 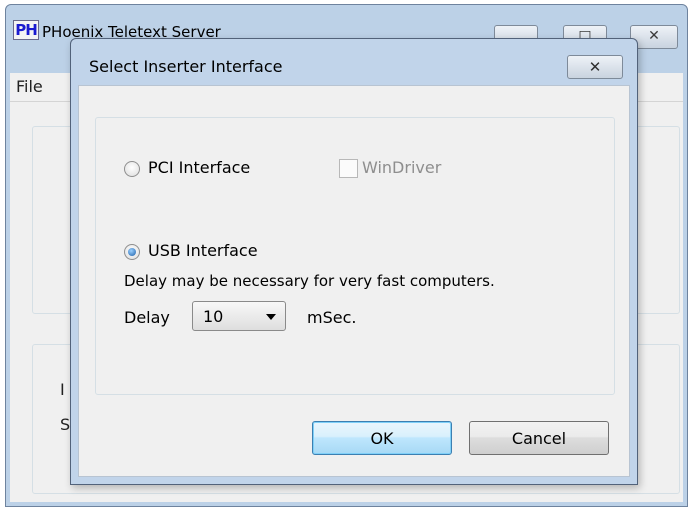 I want to click on delay-select: 10, so click(x=239, y=316).